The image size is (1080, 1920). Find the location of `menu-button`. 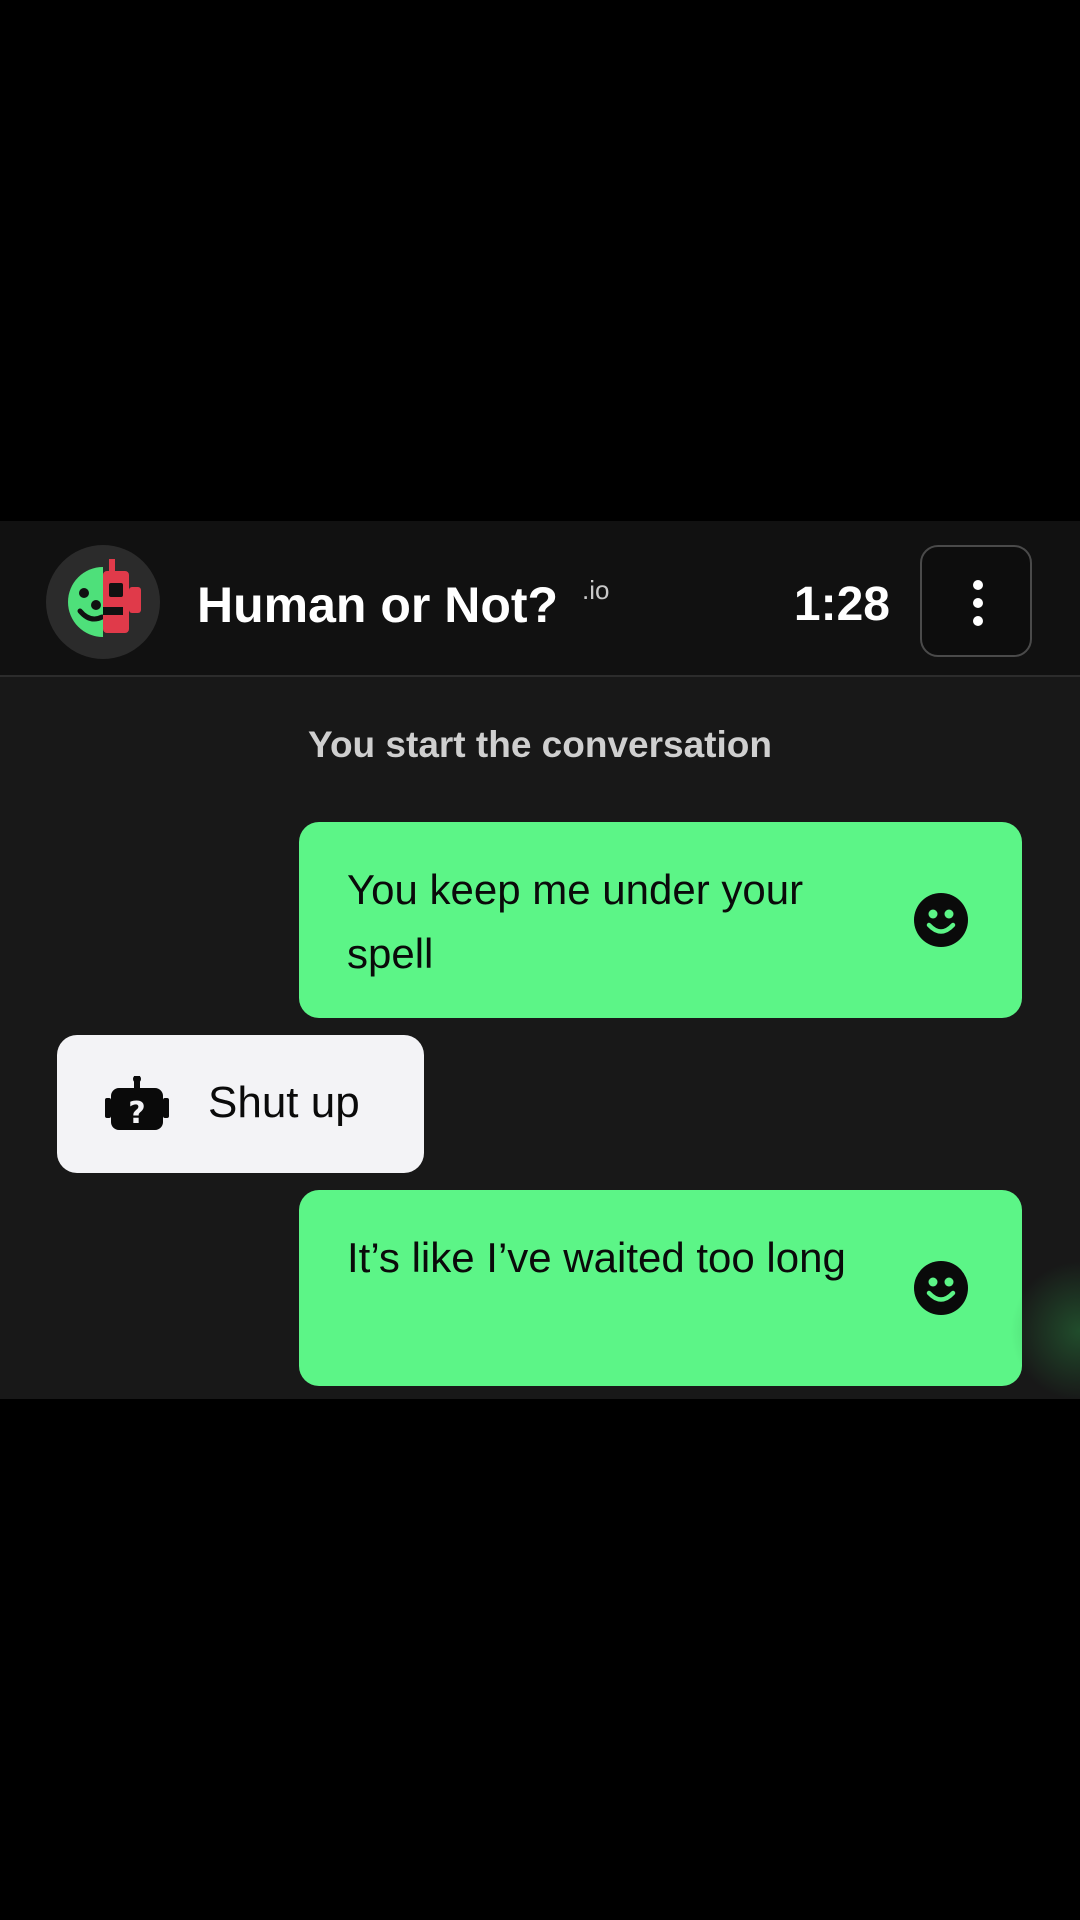

menu-button is located at coordinates (976, 601).